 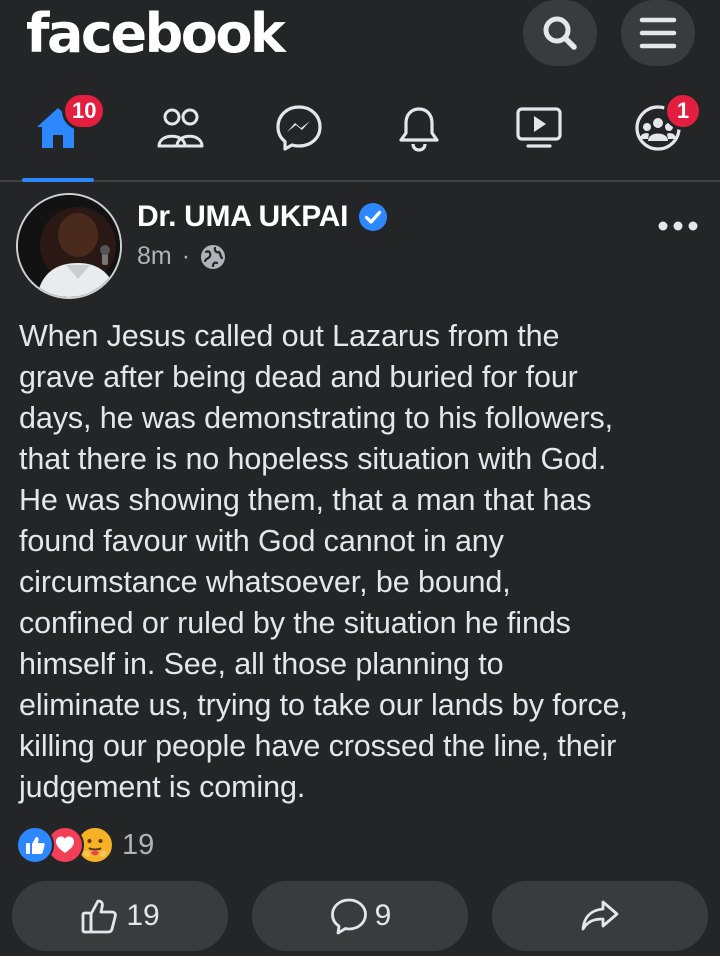 I want to click on share-button, so click(x=600, y=916).